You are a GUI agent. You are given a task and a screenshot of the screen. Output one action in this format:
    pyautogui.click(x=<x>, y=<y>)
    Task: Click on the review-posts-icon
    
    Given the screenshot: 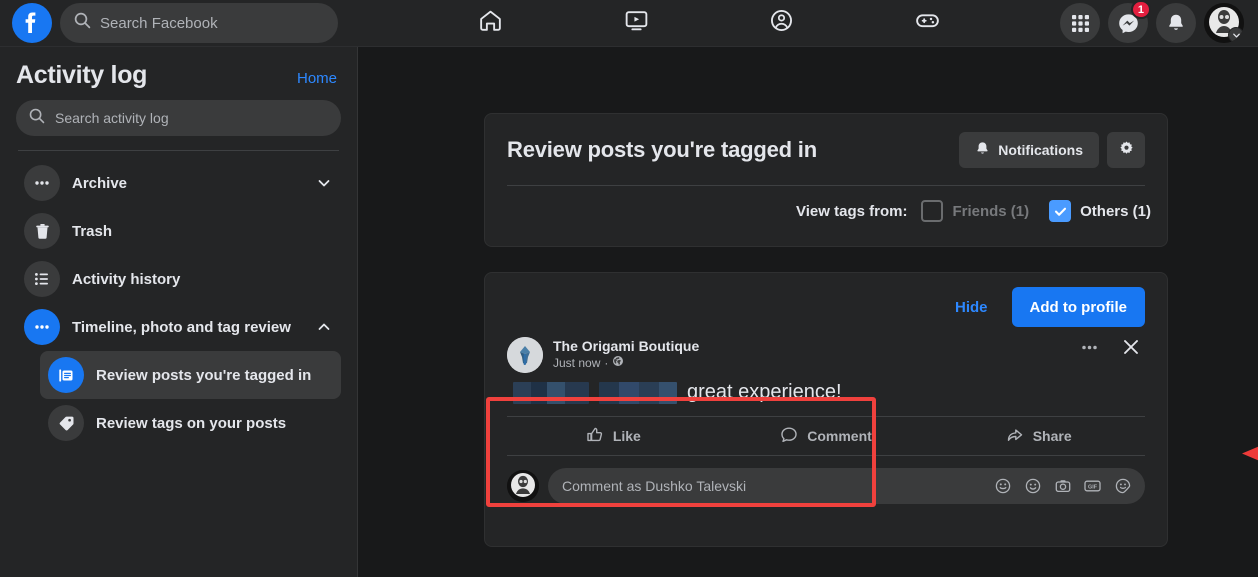 What is the action you would take?
    pyautogui.click(x=66, y=375)
    